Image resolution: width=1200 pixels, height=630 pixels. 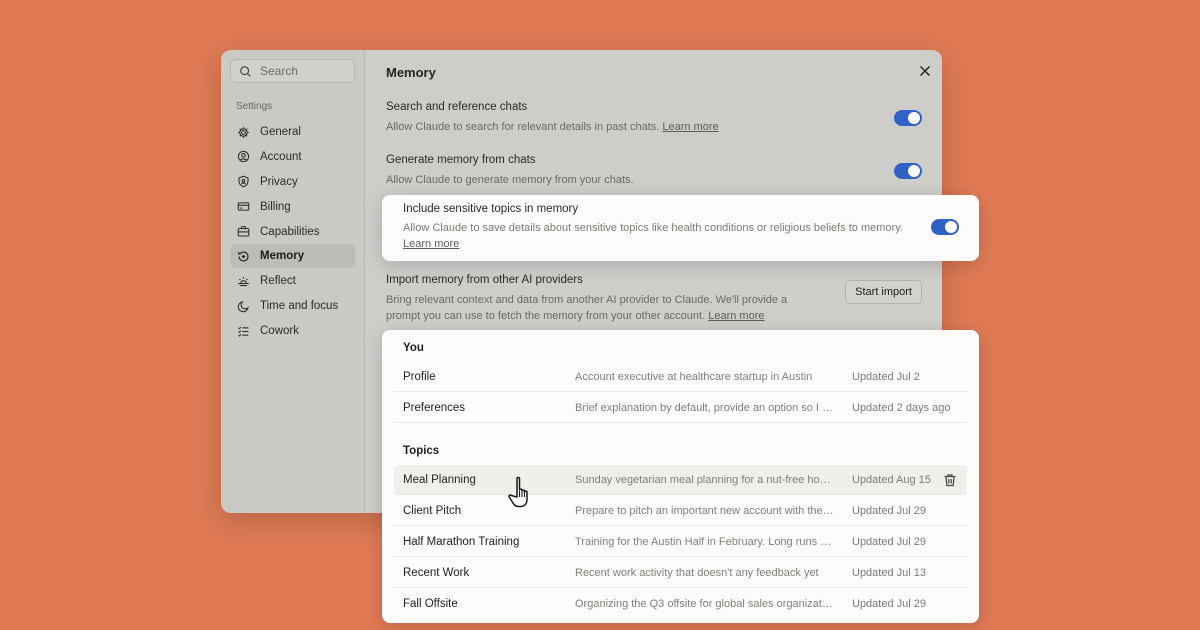 I want to click on memory-updated: Updated 2 days ago, so click(x=901, y=407).